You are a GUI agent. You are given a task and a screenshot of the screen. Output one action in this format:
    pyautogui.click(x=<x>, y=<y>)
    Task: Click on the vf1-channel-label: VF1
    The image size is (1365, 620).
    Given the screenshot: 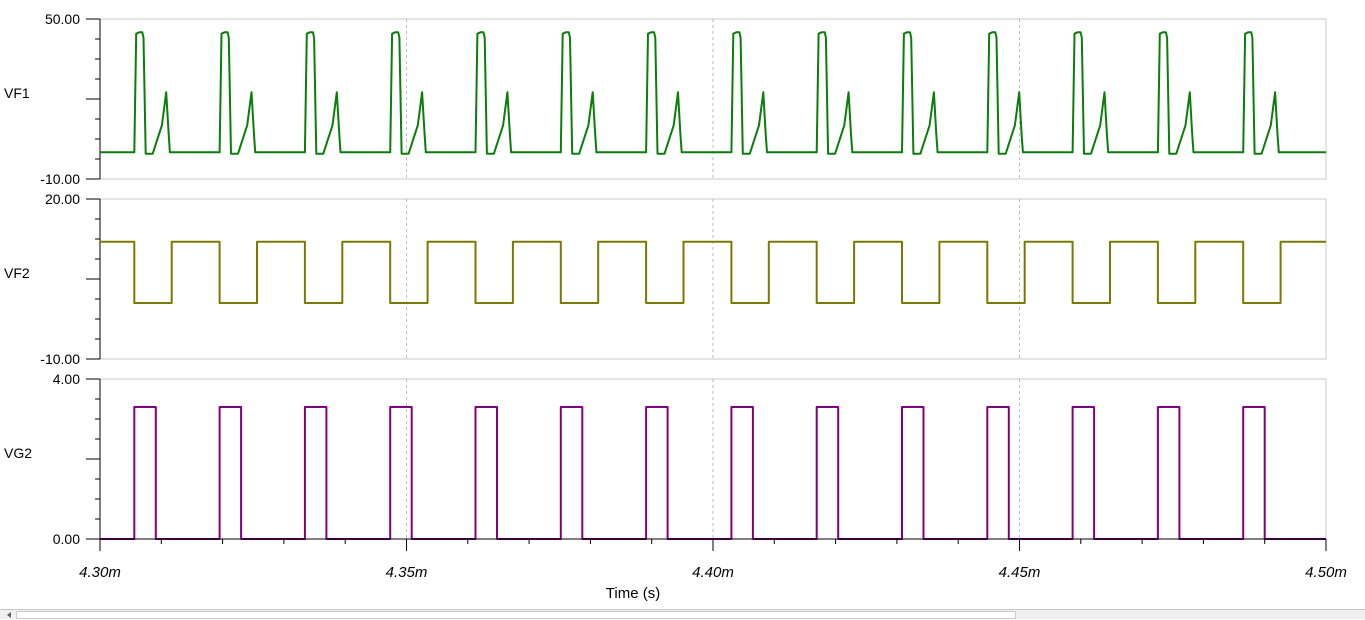 What is the action you would take?
    pyautogui.click(x=17, y=93)
    